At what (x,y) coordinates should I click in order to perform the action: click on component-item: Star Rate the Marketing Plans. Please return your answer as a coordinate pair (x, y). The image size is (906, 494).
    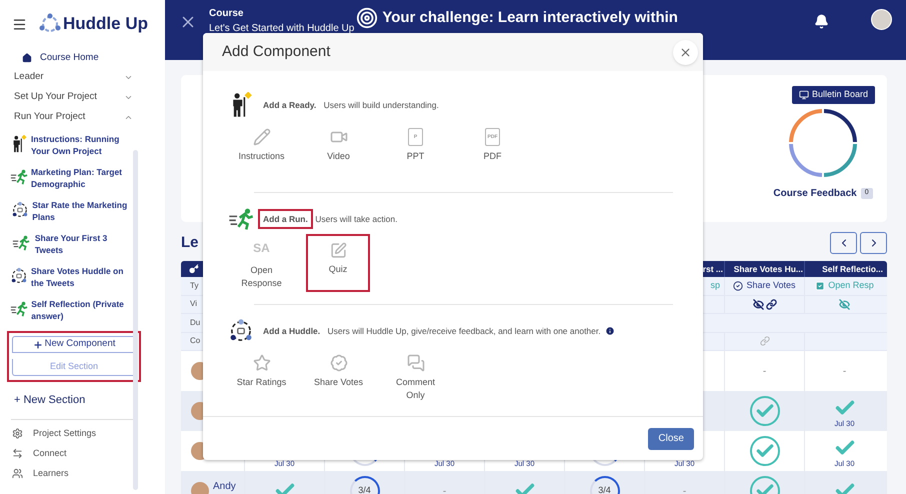
    Looking at the image, I should click on (84, 211).